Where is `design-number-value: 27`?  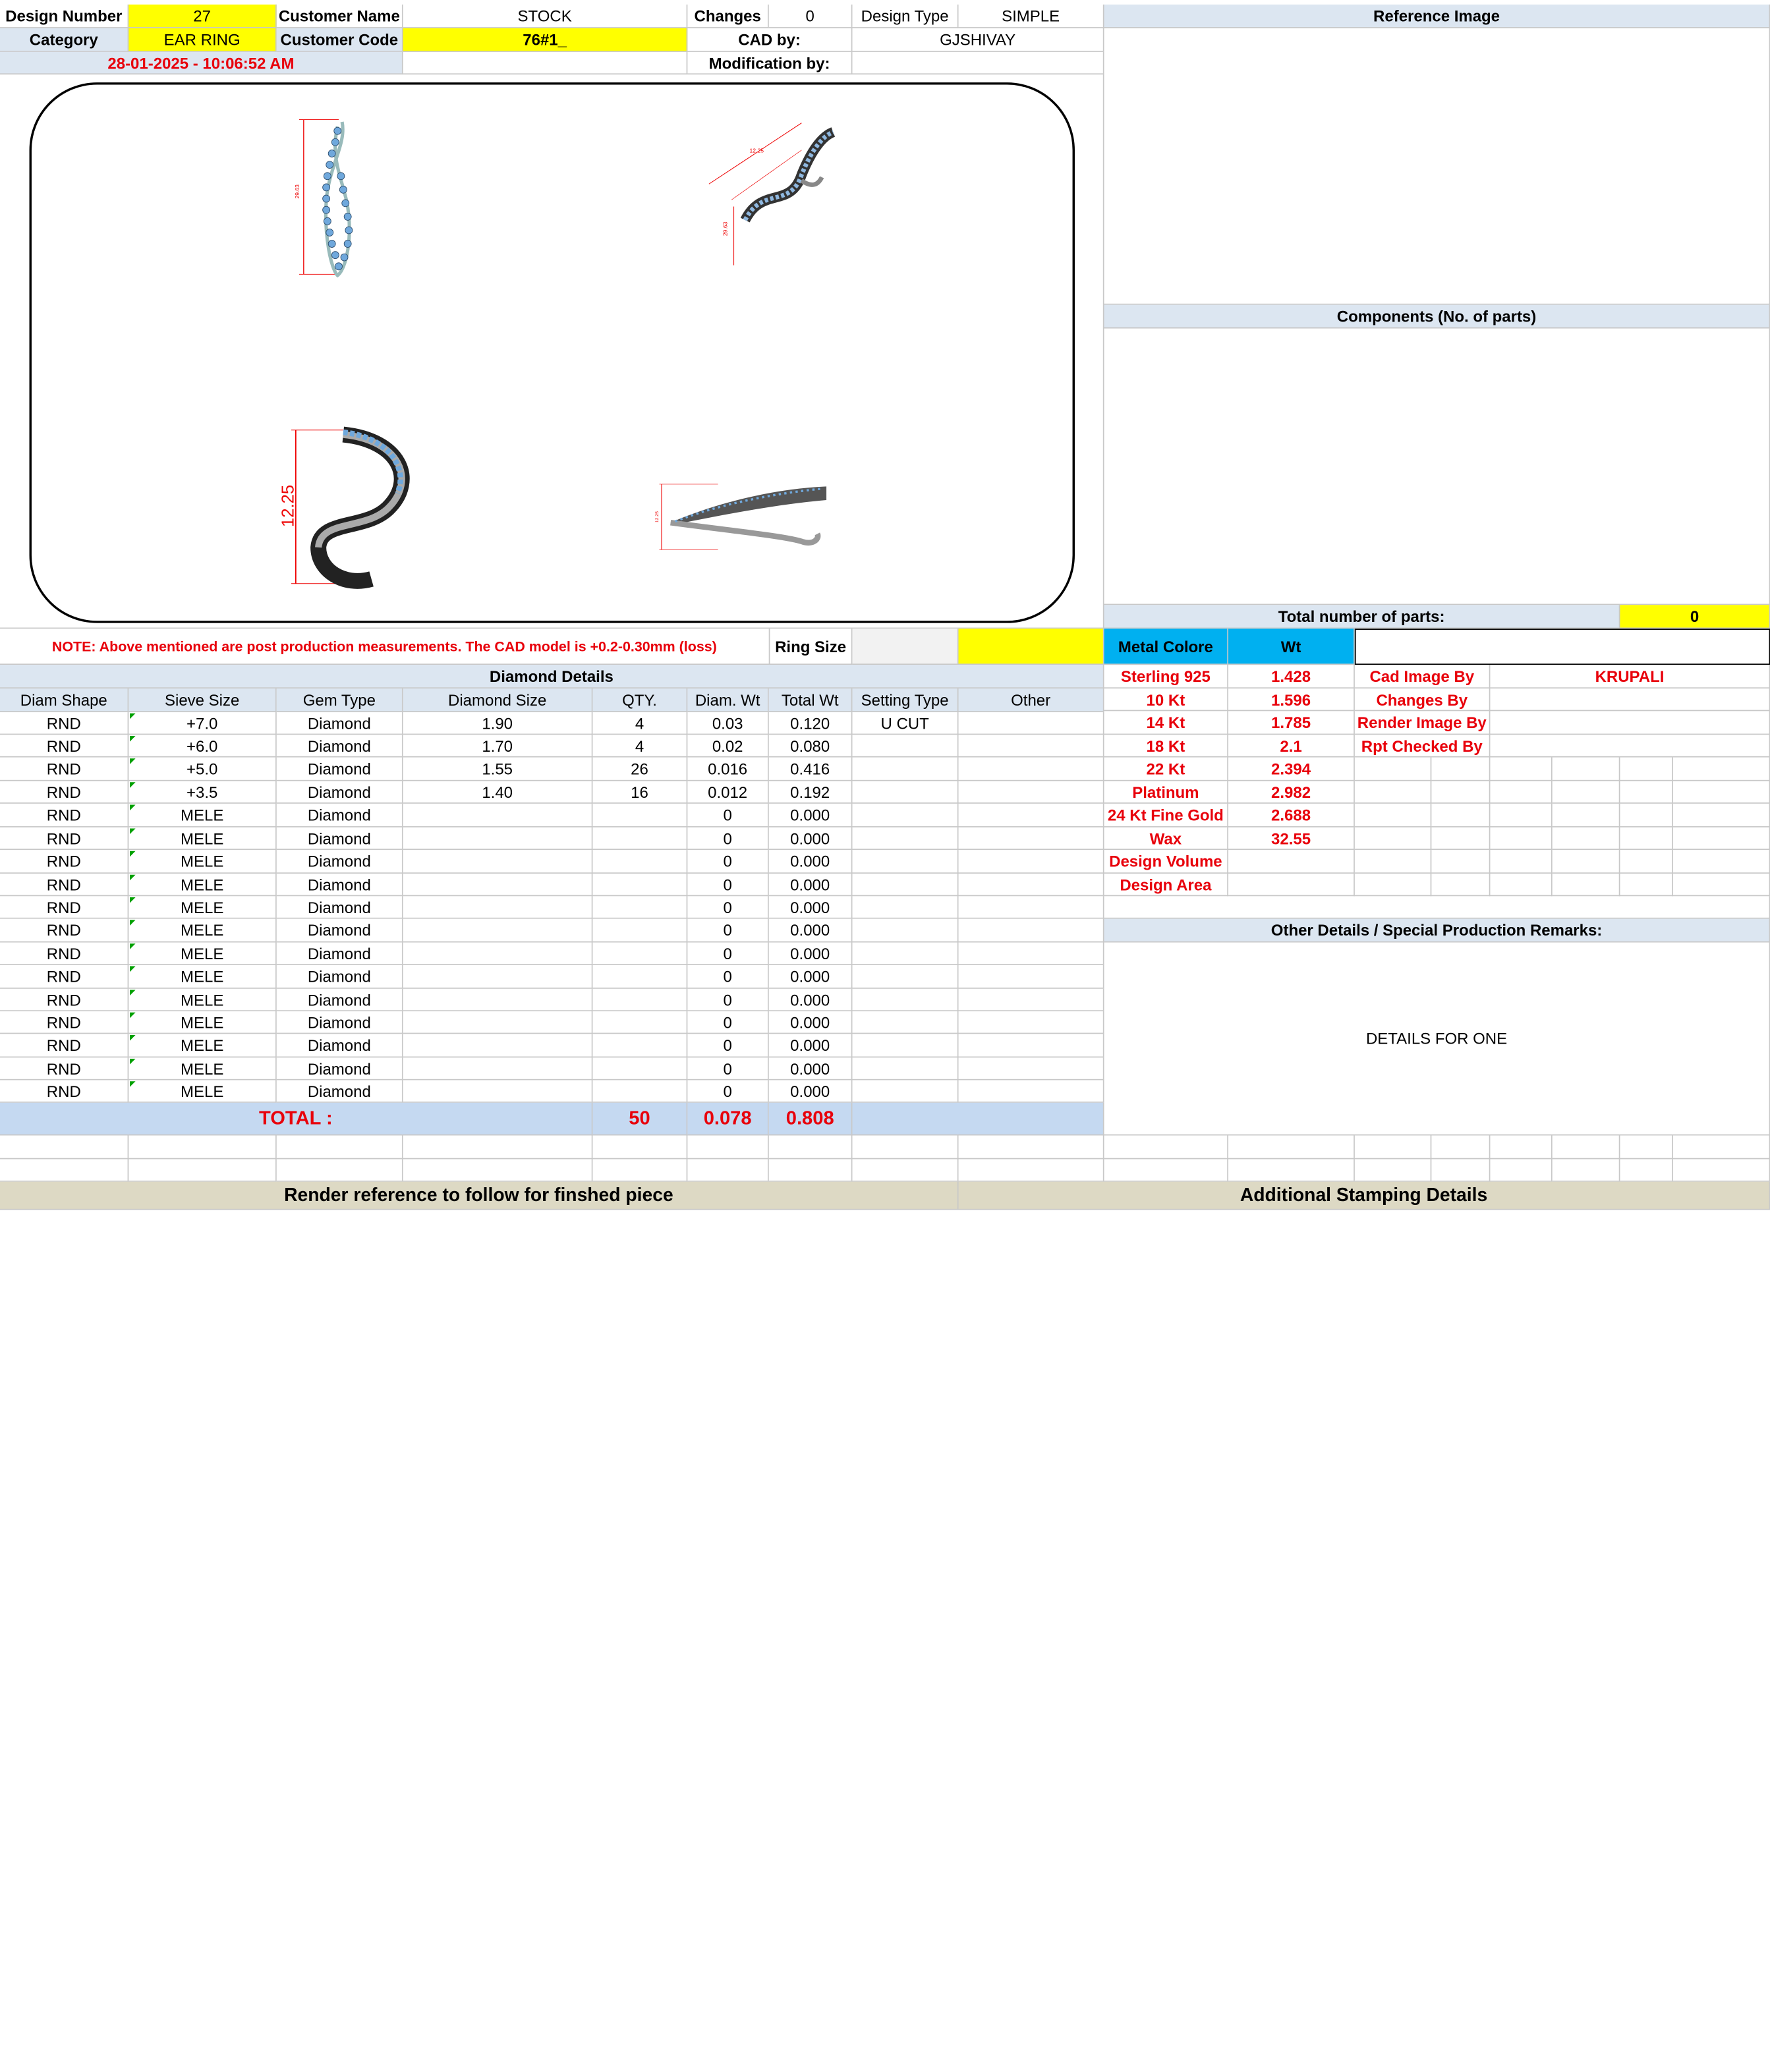
design-number-value: 27 is located at coordinates (202, 16).